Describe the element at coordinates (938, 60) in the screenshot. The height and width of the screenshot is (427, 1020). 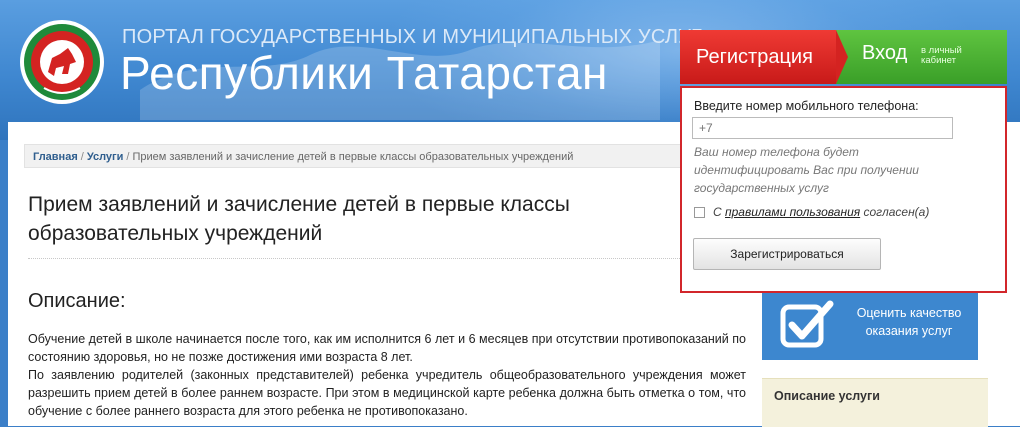
I see `login-sub-line: кабинет` at that location.